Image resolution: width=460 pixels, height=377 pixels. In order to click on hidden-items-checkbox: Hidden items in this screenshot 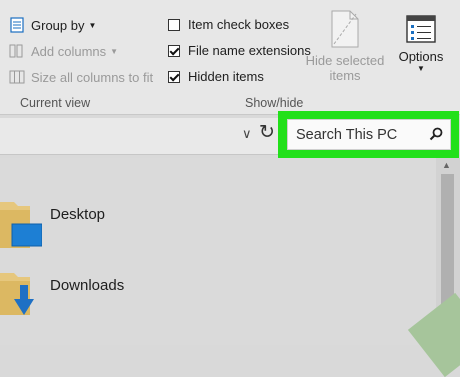, I will do `click(216, 76)`.